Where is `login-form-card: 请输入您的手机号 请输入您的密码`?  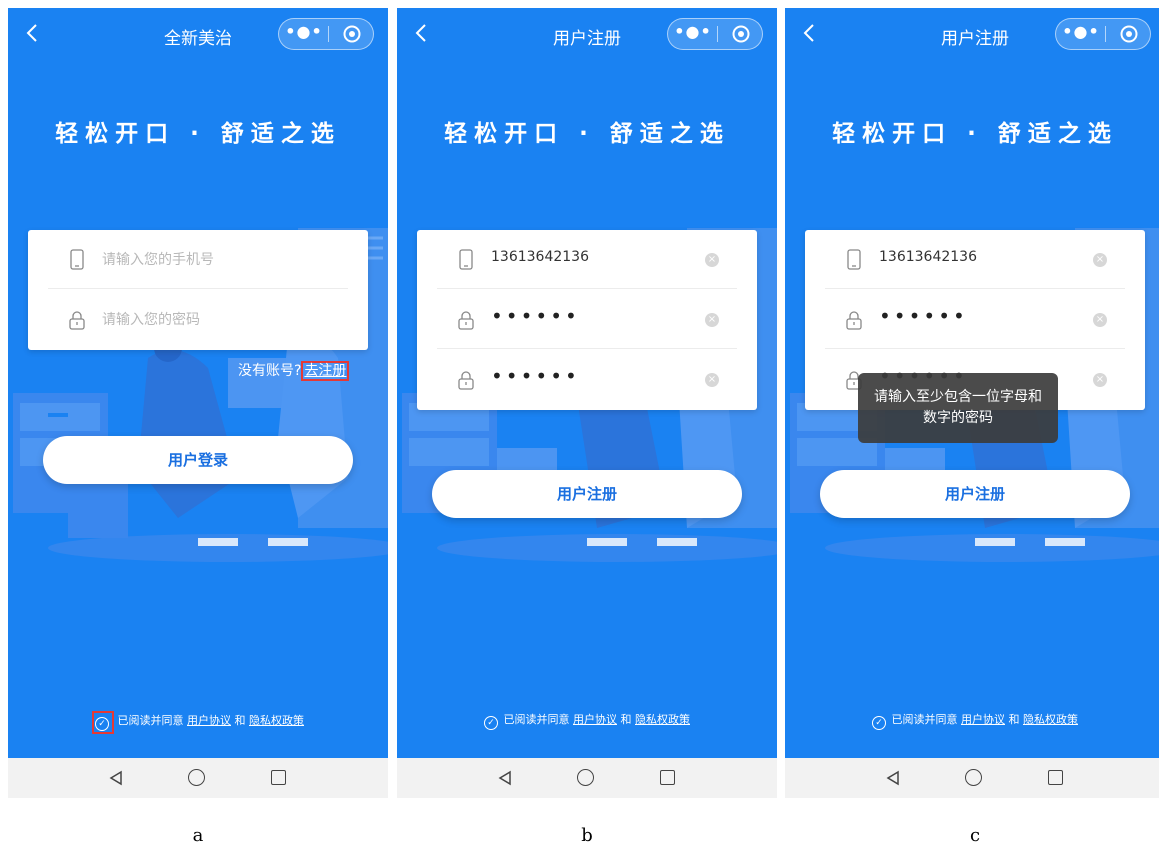 login-form-card: 请输入您的手机号 请输入您的密码 is located at coordinates (198, 290).